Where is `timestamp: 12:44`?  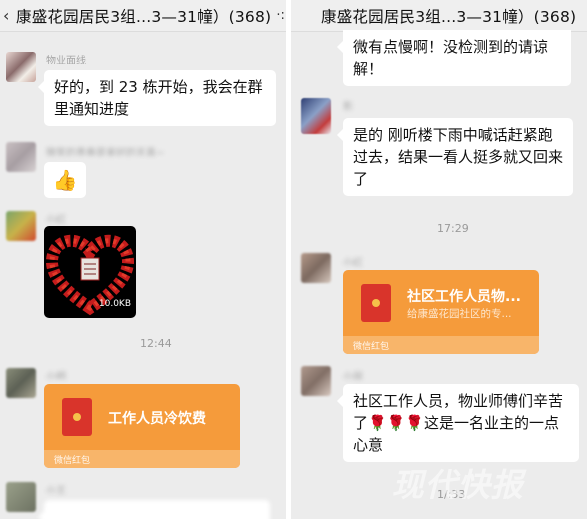 timestamp: 12:44 is located at coordinates (156, 343).